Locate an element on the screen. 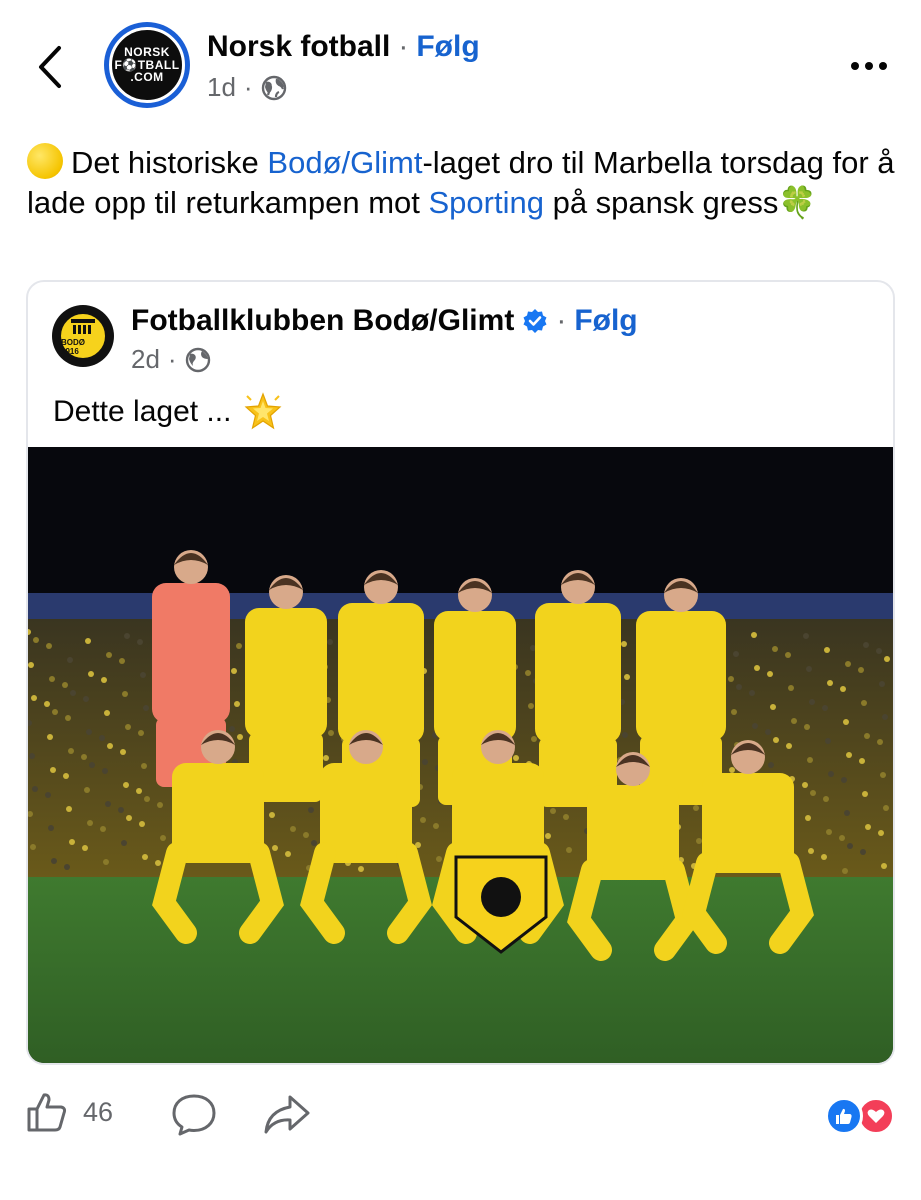  club-crest: BODØ 1916 is located at coordinates (83, 336).